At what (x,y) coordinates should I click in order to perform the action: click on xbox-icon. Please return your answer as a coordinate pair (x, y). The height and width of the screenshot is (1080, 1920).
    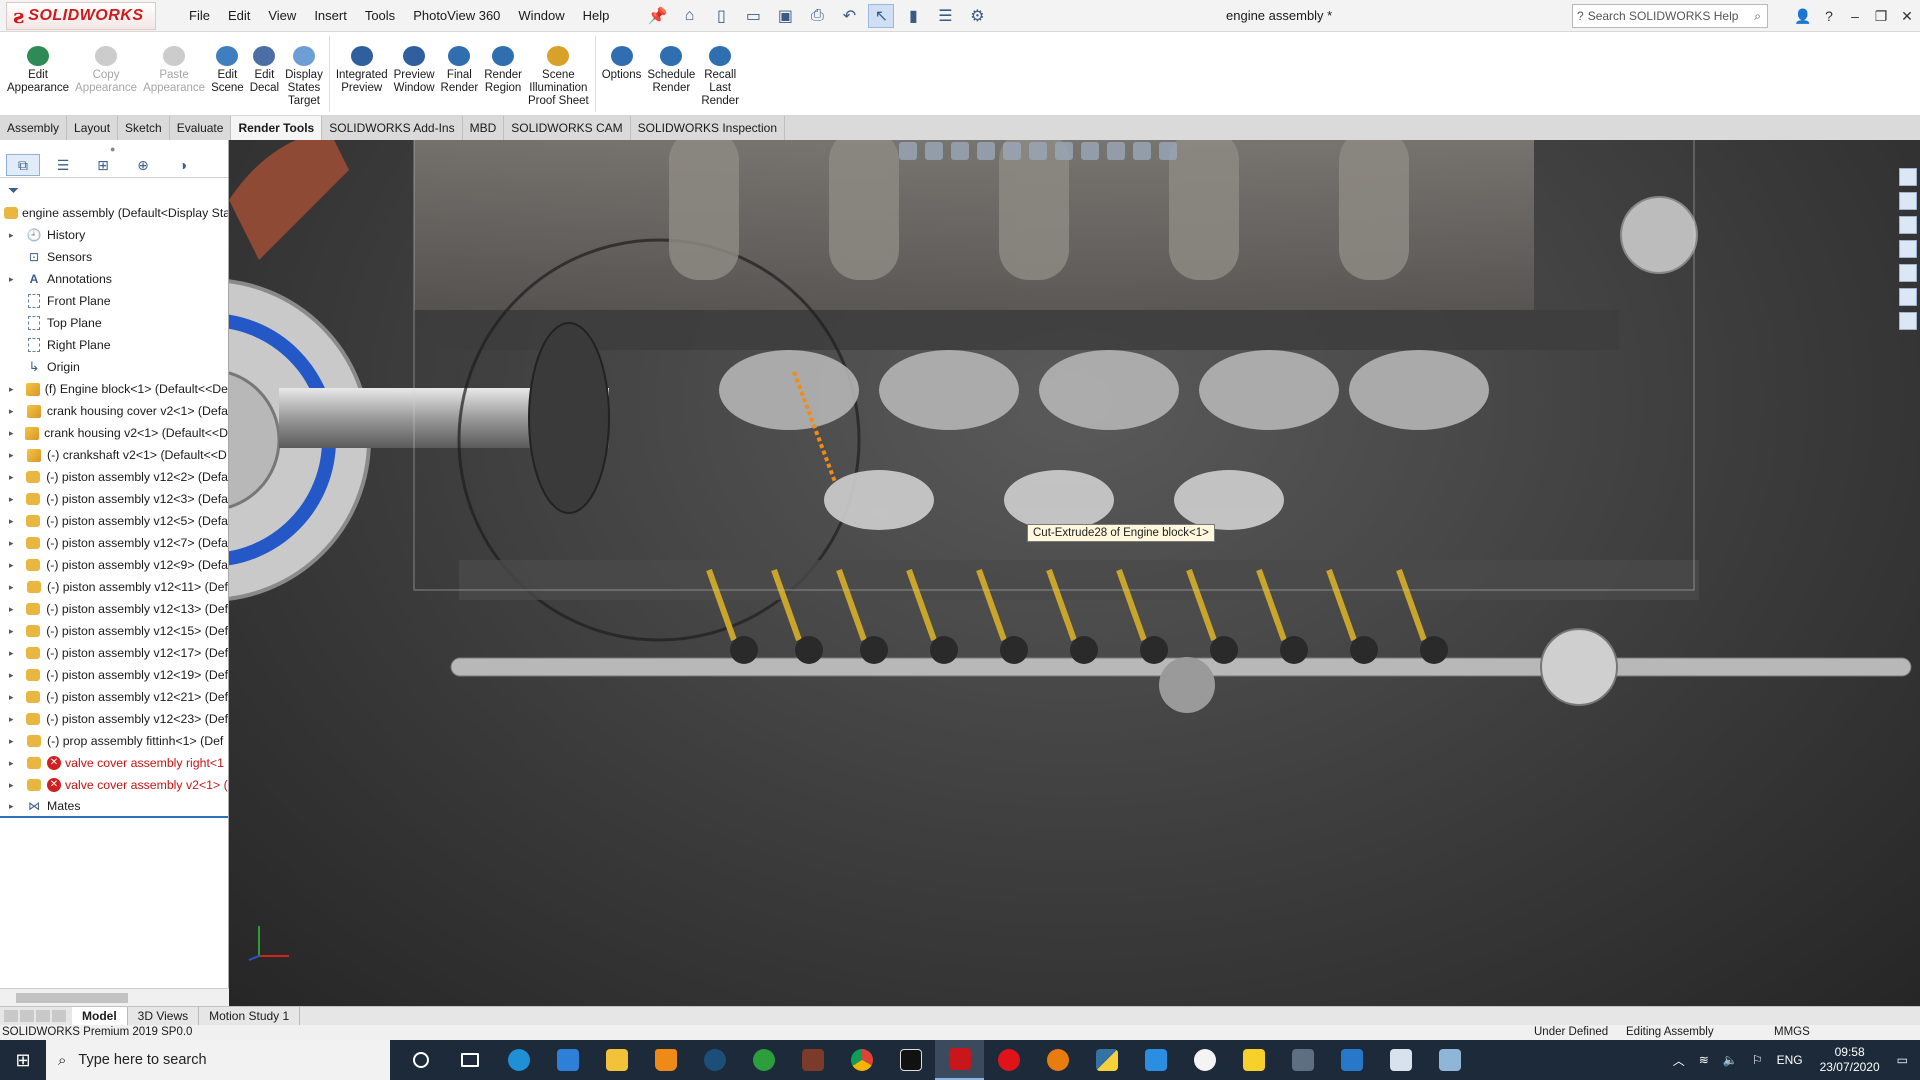
    Looking at the image, I should click on (763, 1060).